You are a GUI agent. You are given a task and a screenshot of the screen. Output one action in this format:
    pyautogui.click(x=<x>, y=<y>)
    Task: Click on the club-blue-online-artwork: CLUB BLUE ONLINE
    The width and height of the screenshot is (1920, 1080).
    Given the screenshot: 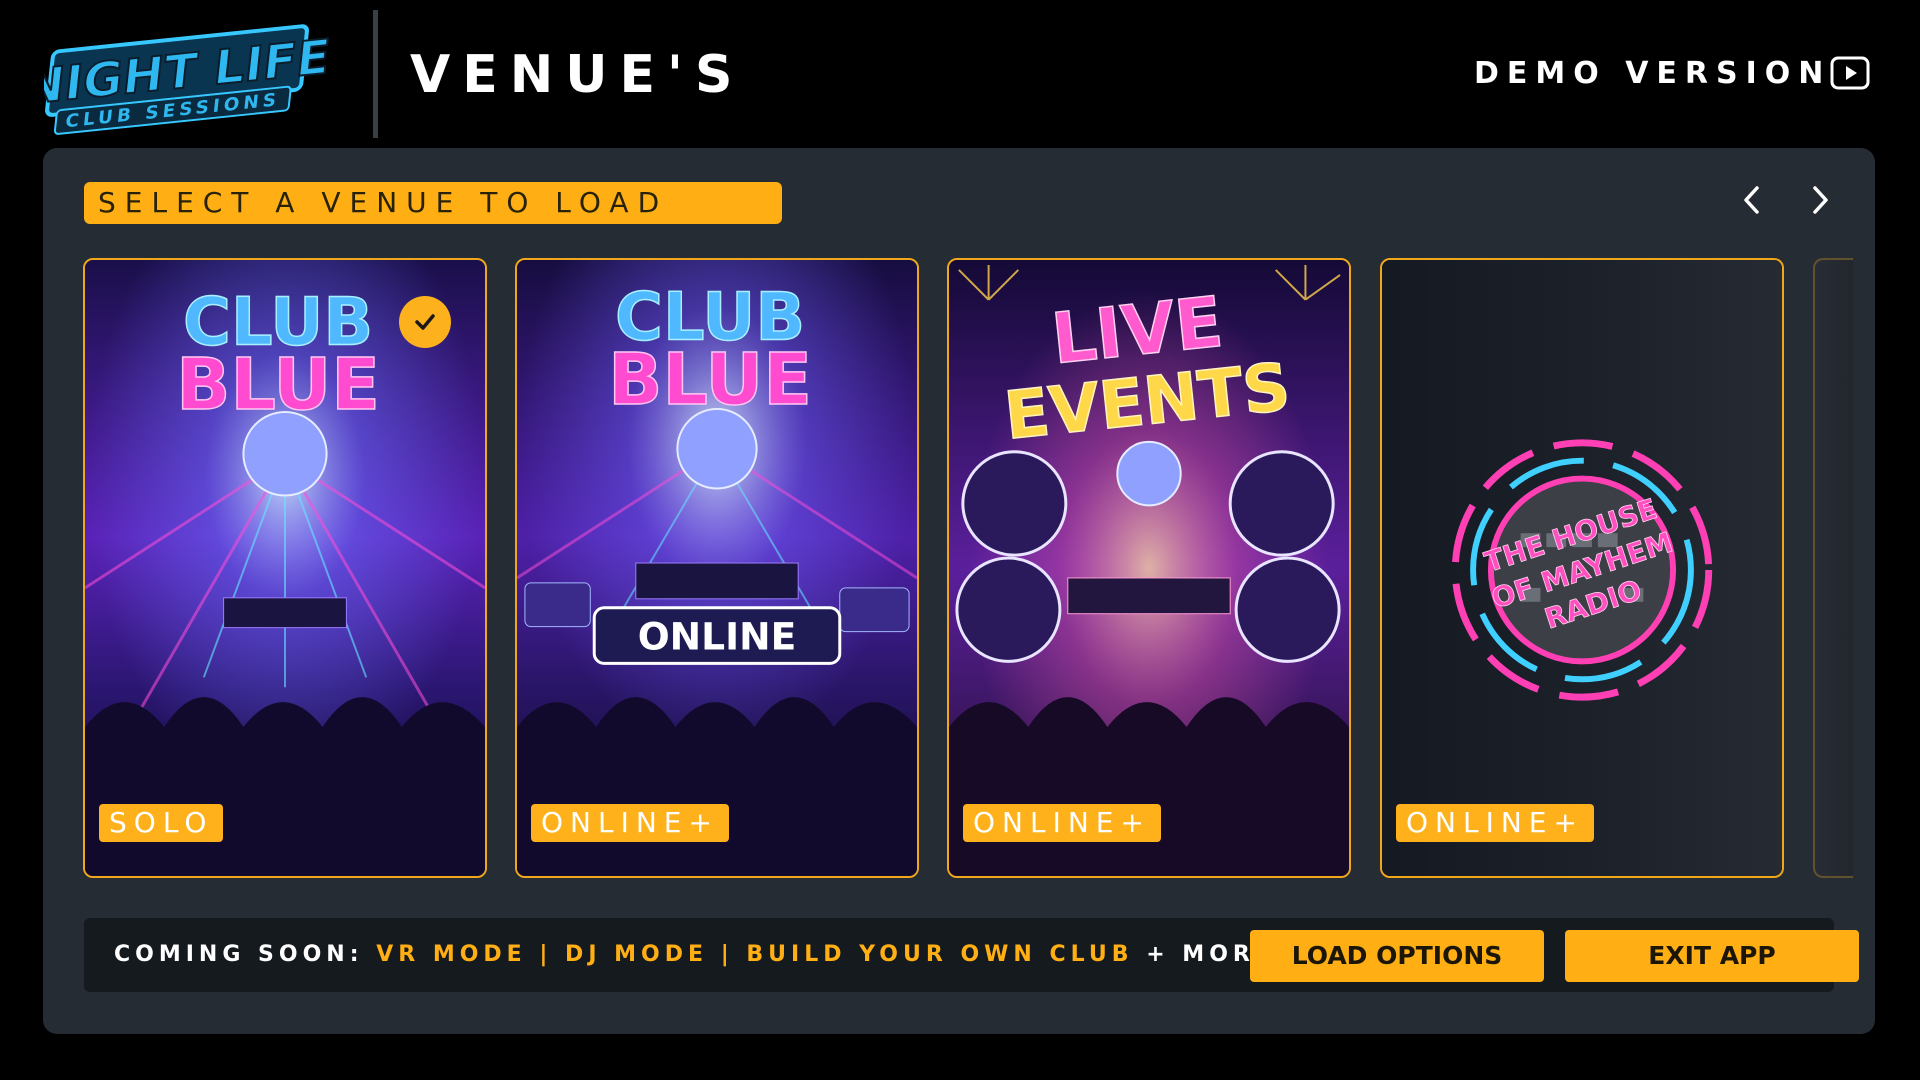 What is the action you would take?
    pyautogui.click(x=717, y=568)
    